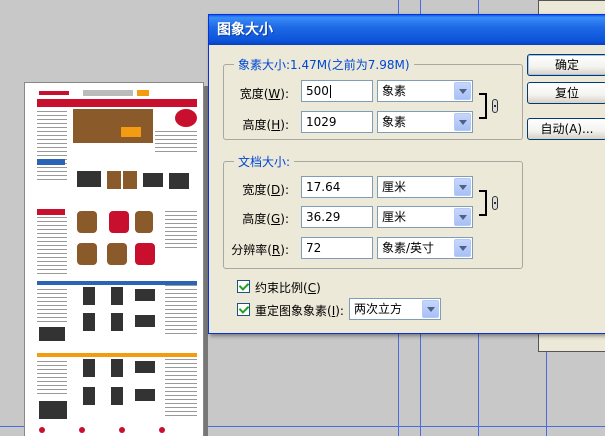 Image resolution: width=605 pixels, height=436 pixels. I want to click on resample-method-select: 两次立方, so click(395, 309).